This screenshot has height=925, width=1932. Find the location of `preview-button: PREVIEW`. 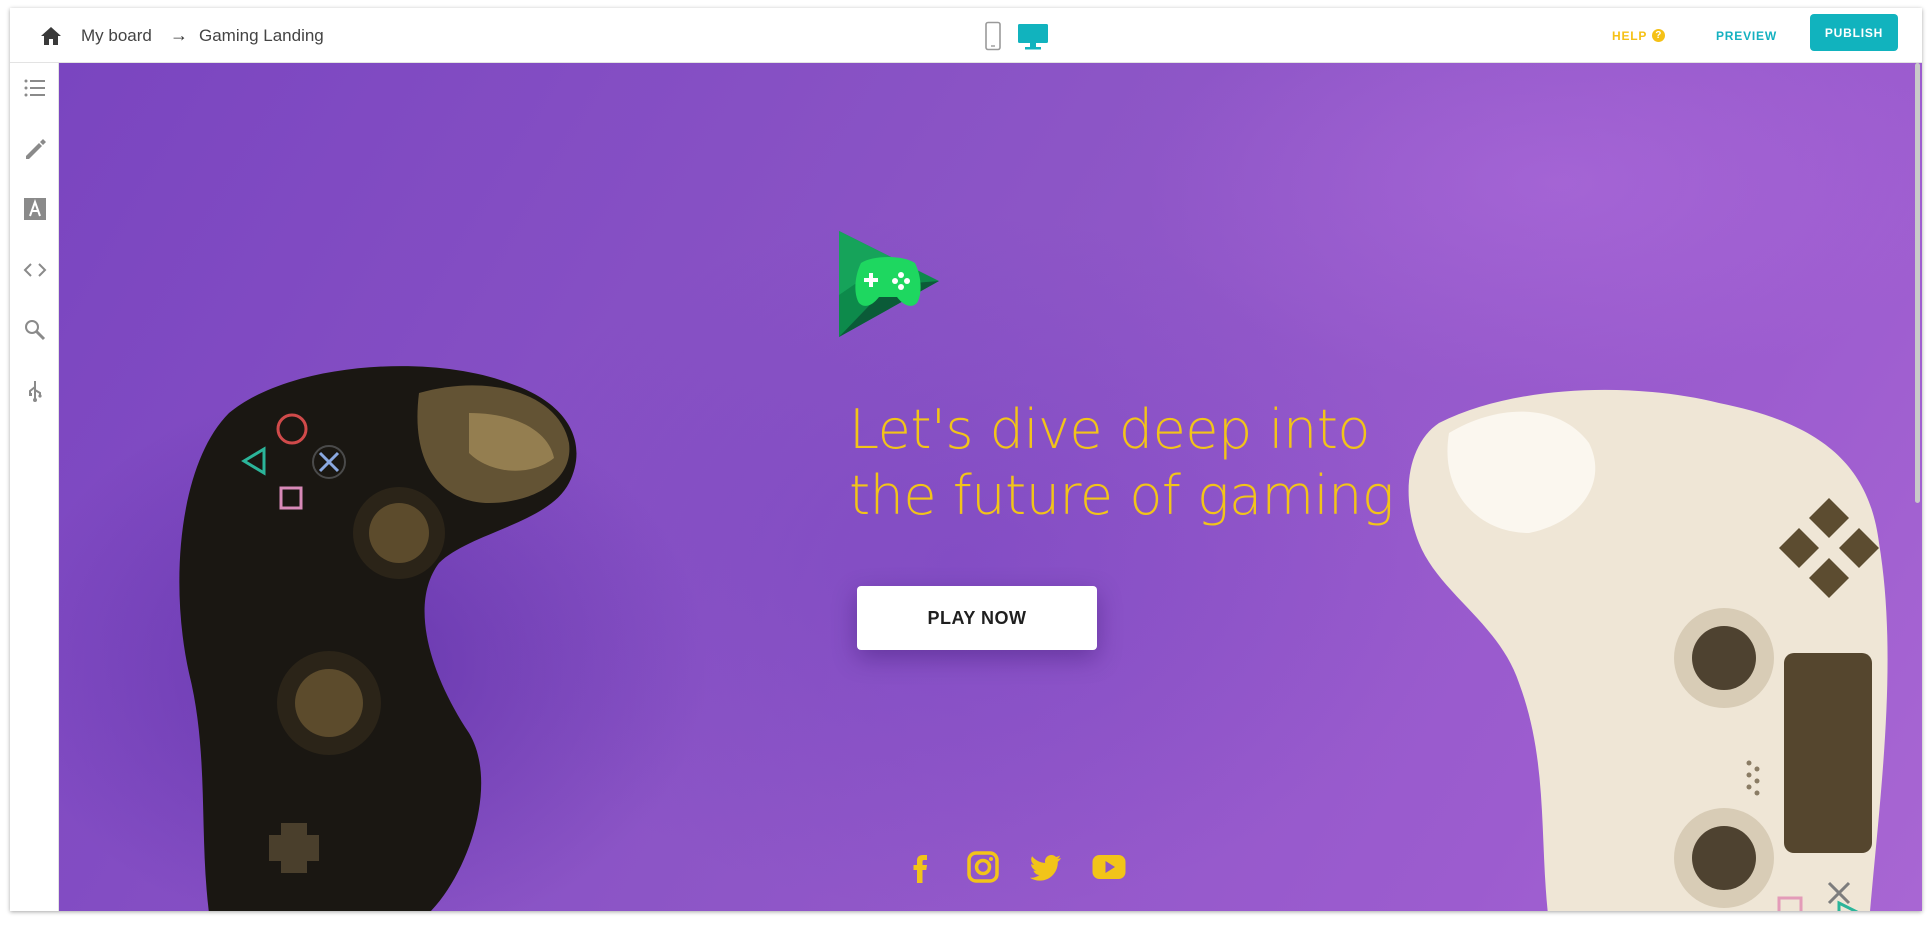

preview-button: PREVIEW is located at coordinates (1746, 35).